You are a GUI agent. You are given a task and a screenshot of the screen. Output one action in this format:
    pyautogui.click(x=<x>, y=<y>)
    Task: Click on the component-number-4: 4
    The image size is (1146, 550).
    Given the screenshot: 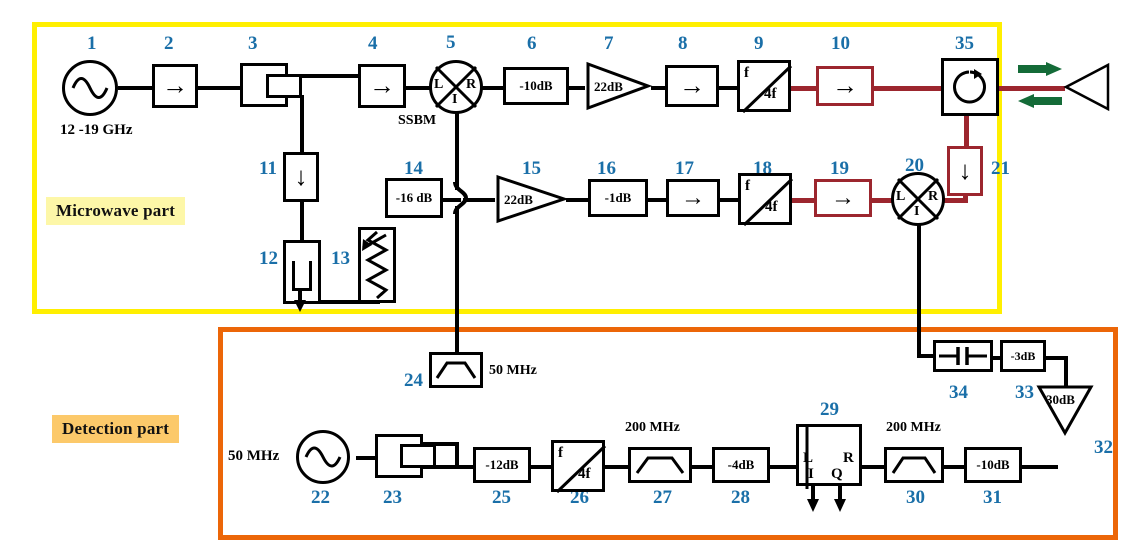 What is the action you would take?
    pyautogui.click(x=373, y=43)
    